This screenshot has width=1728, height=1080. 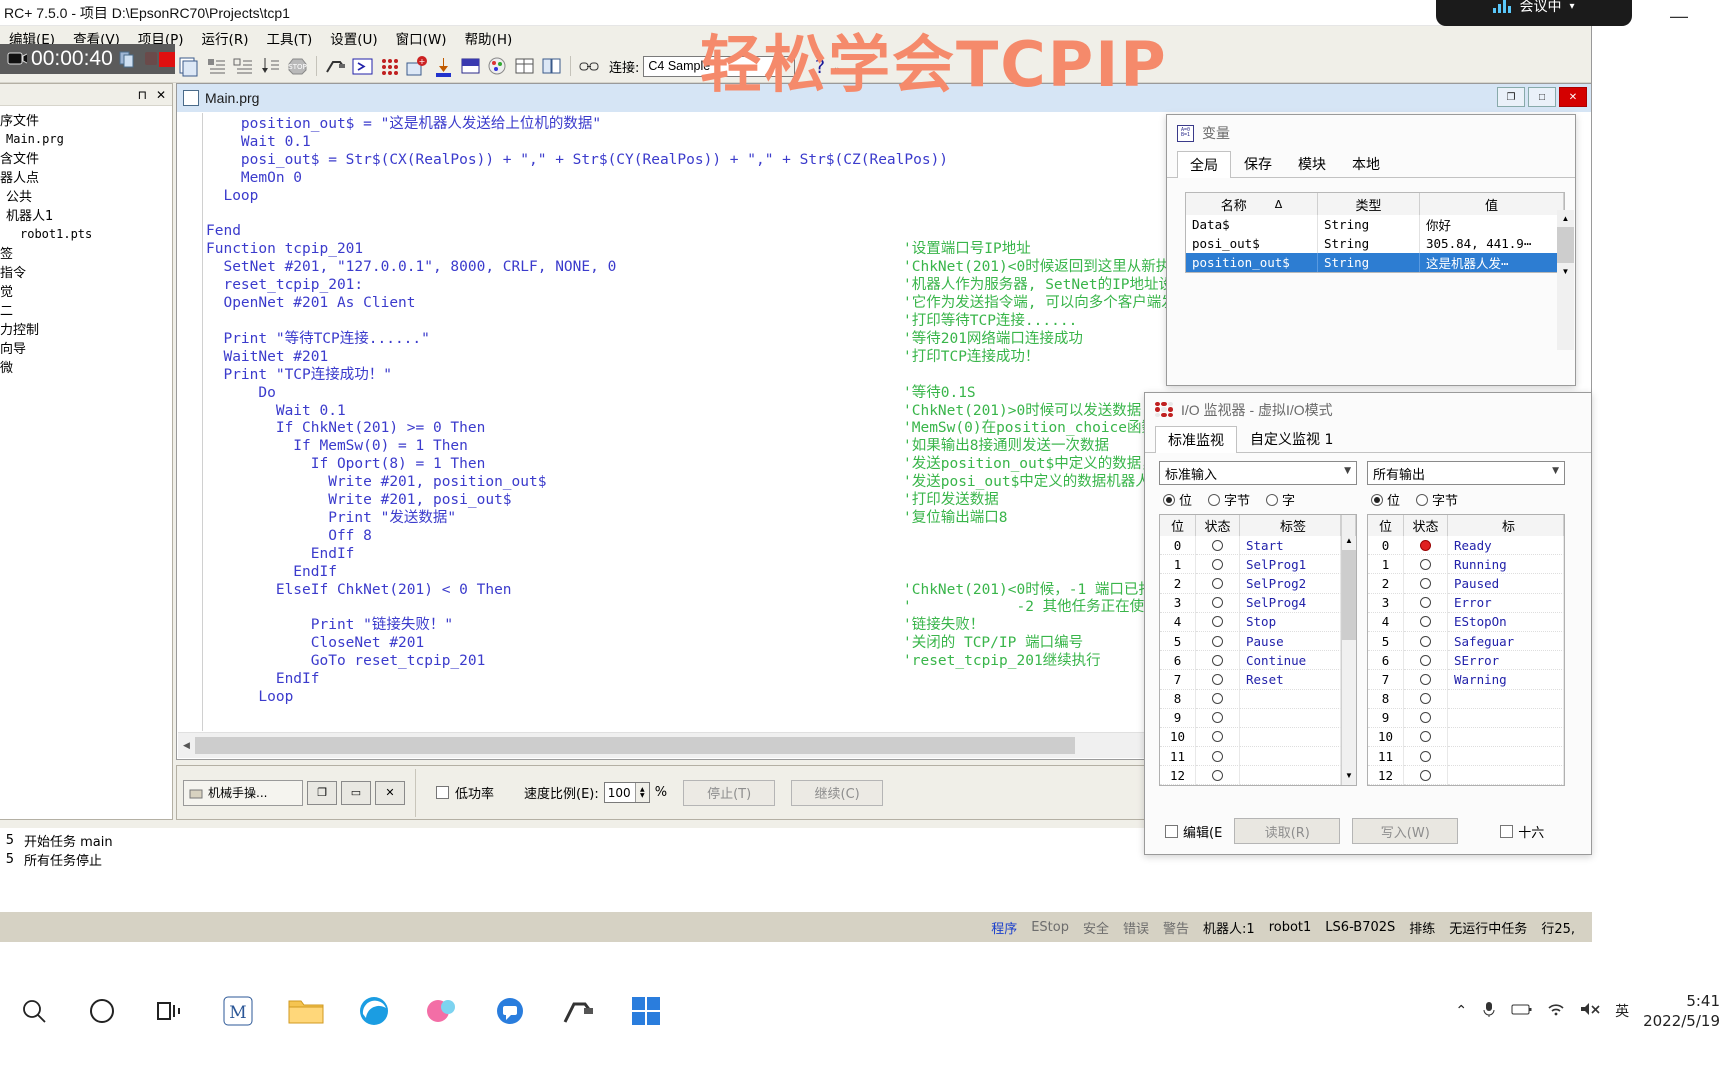 I want to click on io-monitor-tab: 标准监视, so click(x=1196, y=439).